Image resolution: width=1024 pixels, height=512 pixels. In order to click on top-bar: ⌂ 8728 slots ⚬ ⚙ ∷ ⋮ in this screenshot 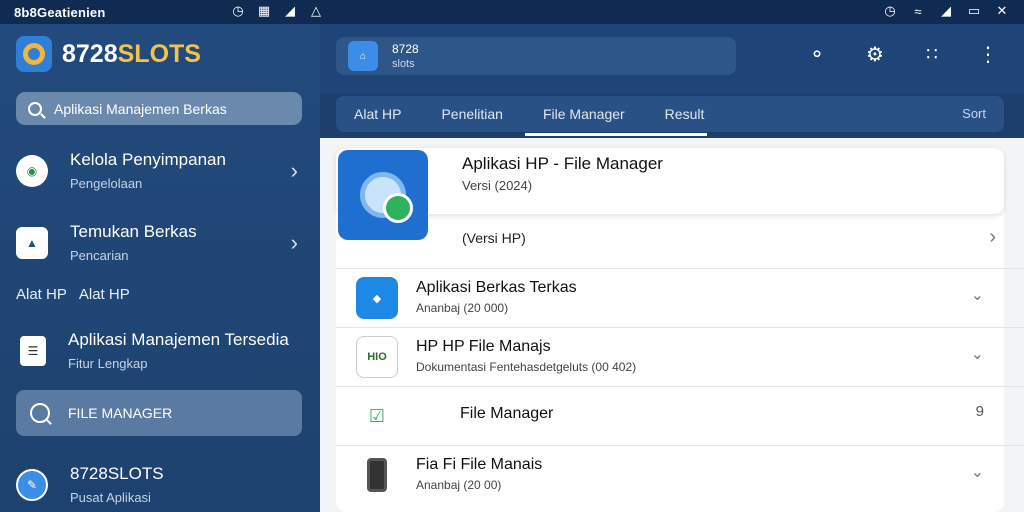, I will do `click(672, 59)`.